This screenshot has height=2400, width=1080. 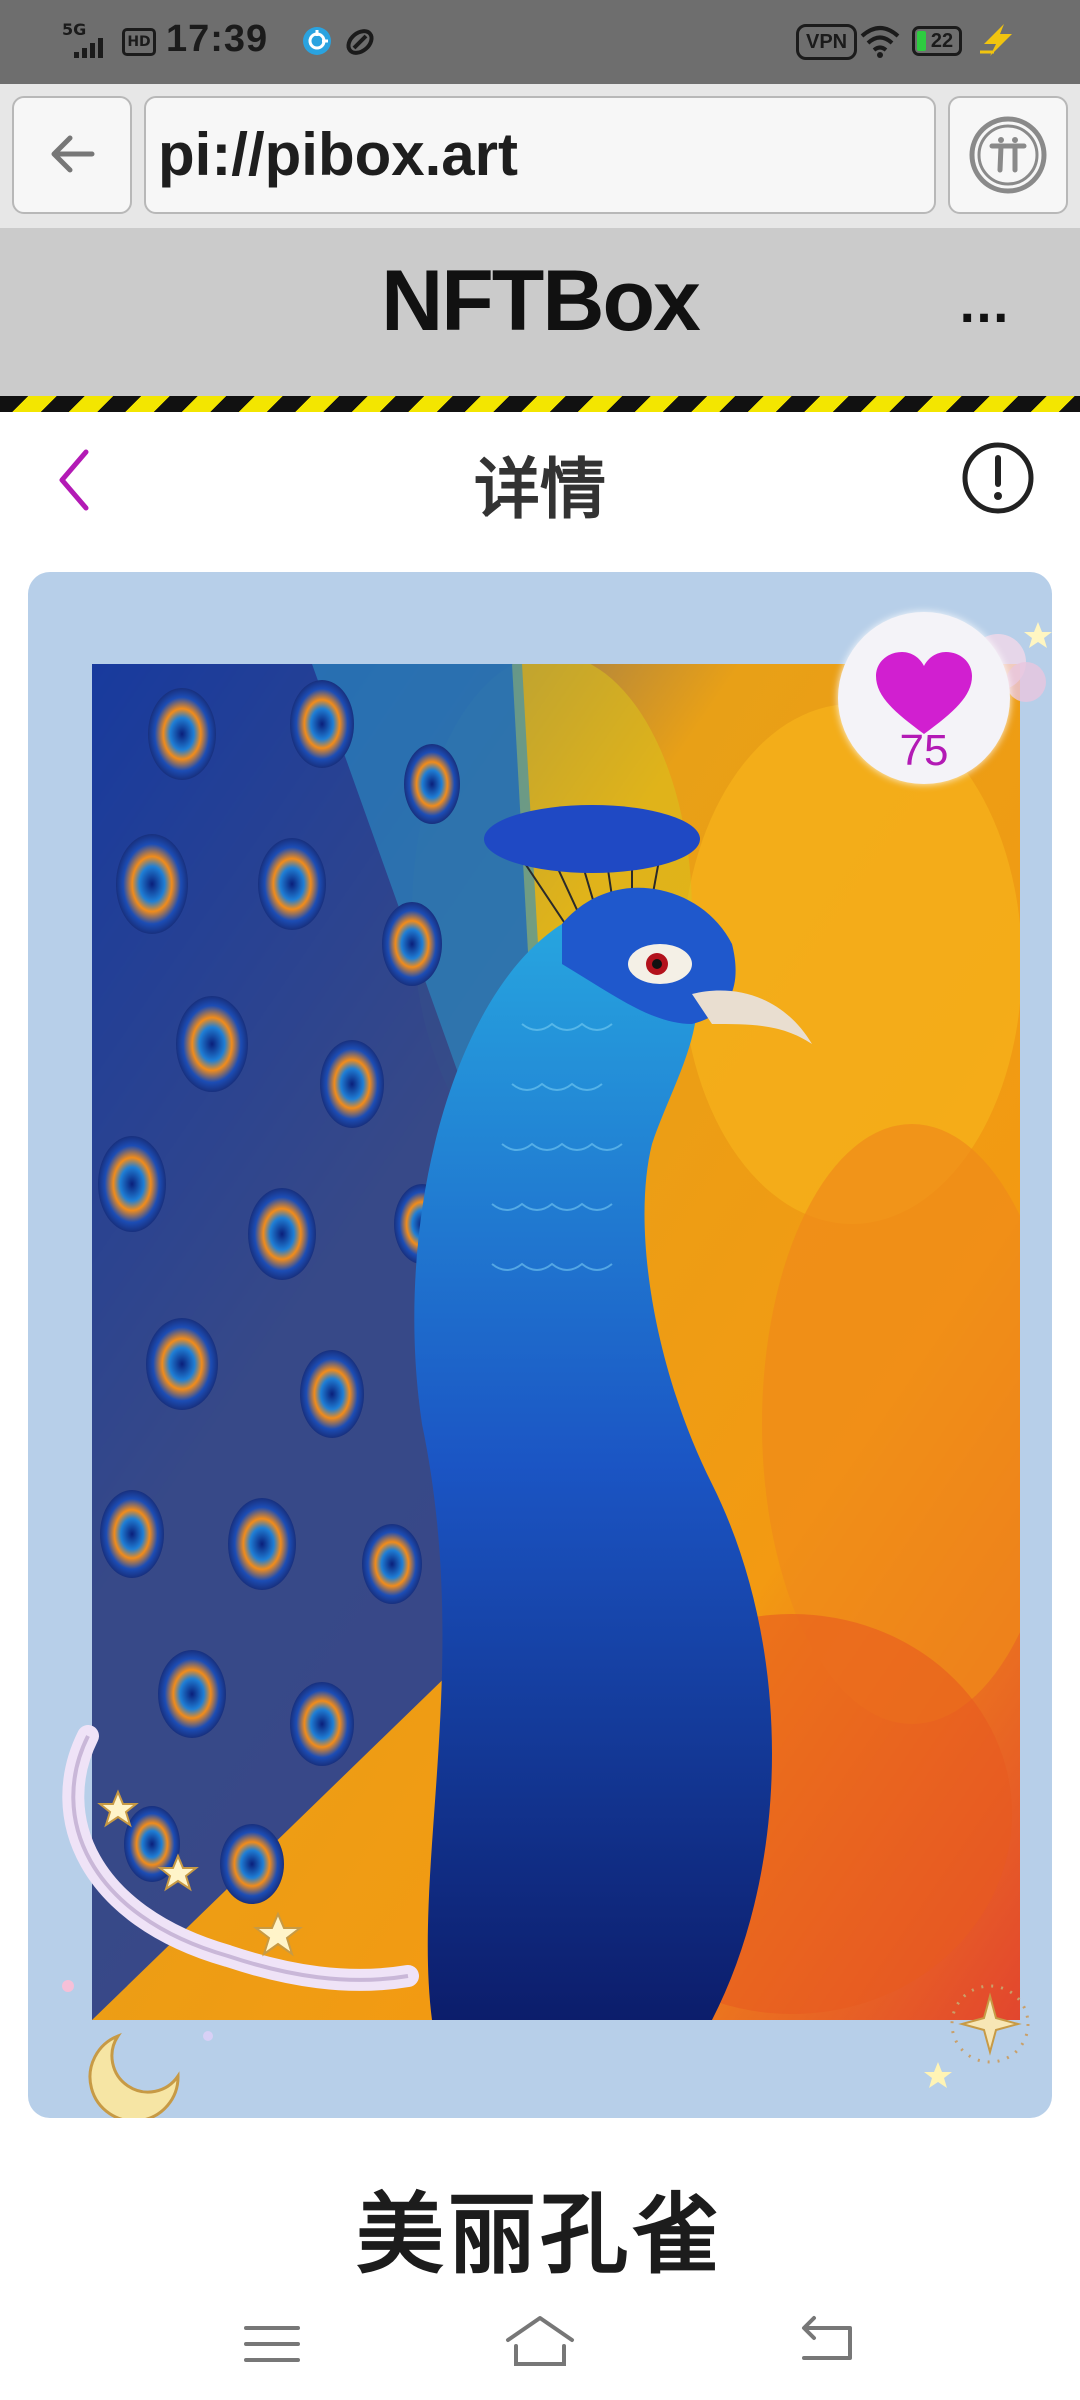 I want to click on browser-back-button, so click(x=72, y=155).